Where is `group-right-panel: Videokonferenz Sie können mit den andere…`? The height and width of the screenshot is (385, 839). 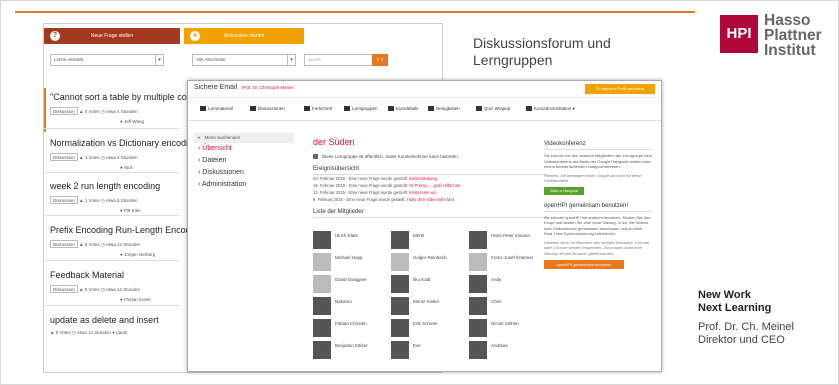 group-right-panel: Videokonferenz Sie können mit den andere… is located at coordinates (598, 205).